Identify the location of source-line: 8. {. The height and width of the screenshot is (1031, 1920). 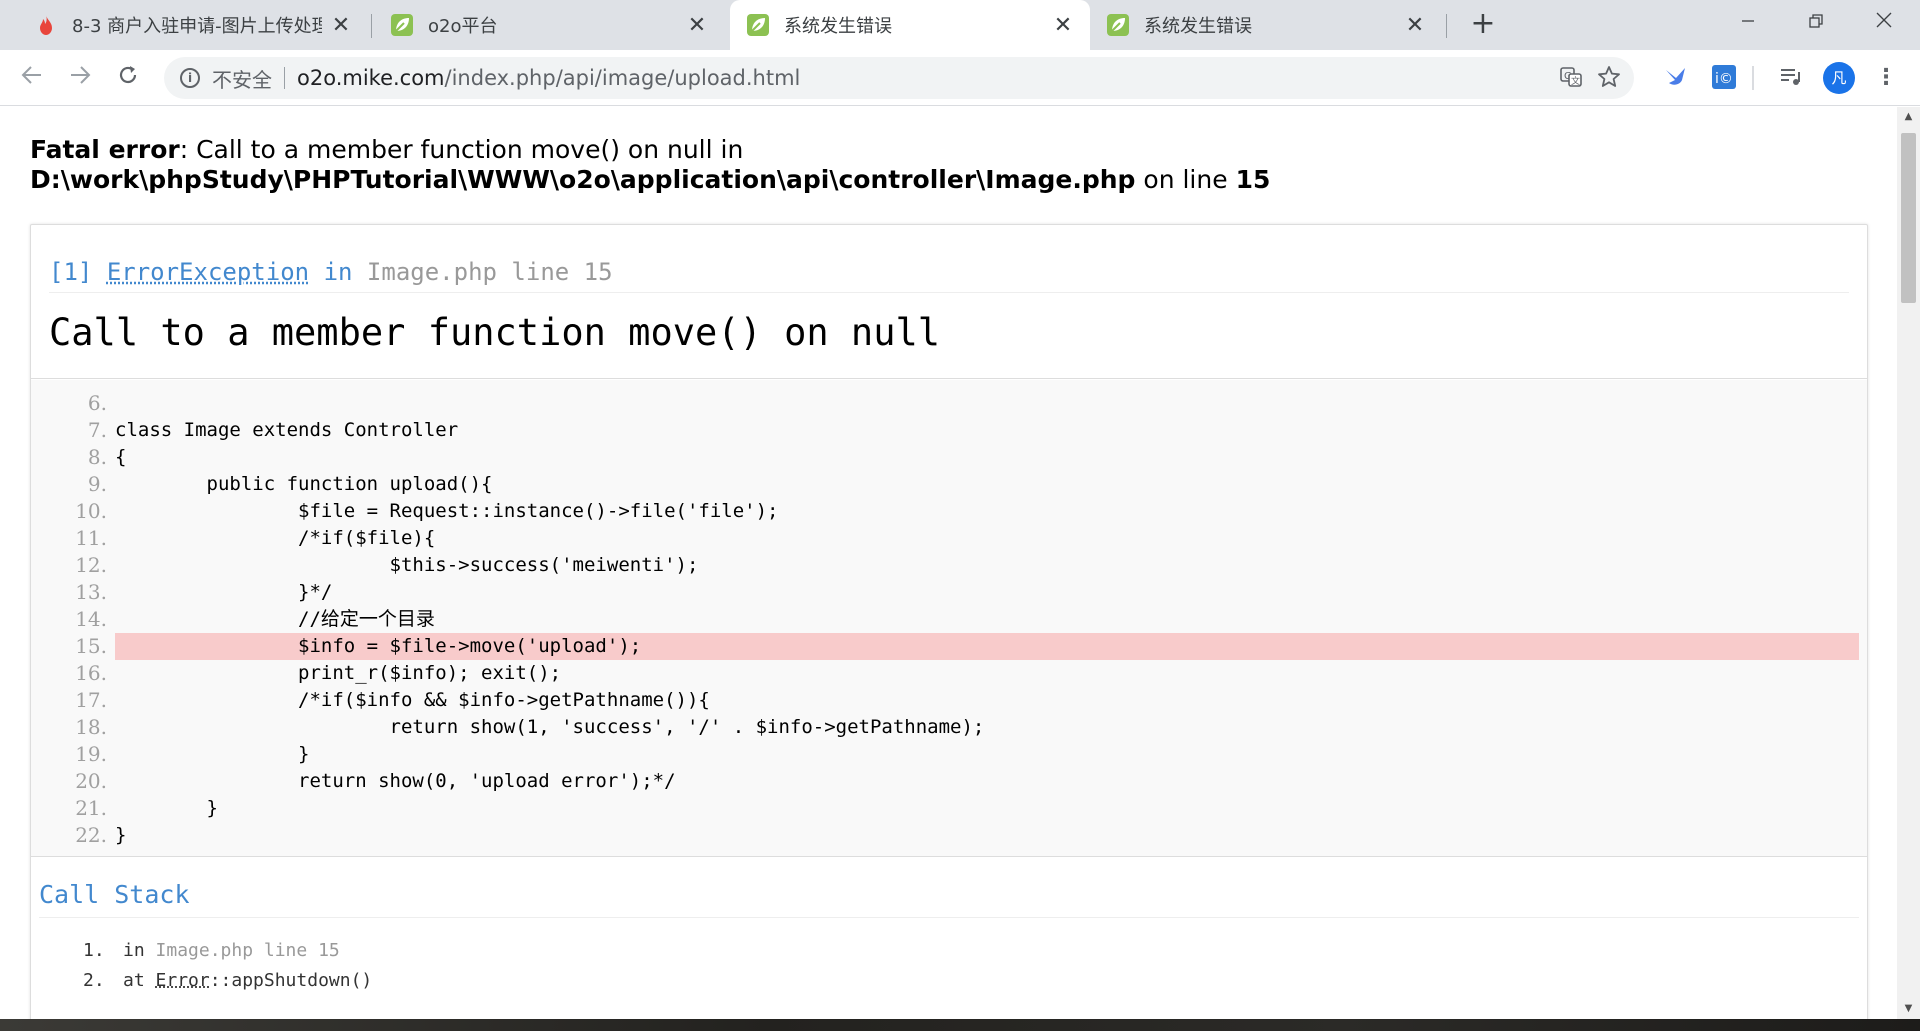
(949, 457).